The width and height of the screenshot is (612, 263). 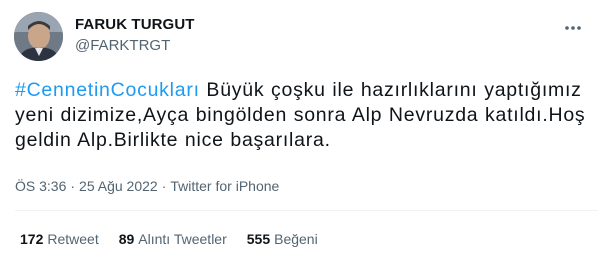 I want to click on more-options-button, so click(x=573, y=28).